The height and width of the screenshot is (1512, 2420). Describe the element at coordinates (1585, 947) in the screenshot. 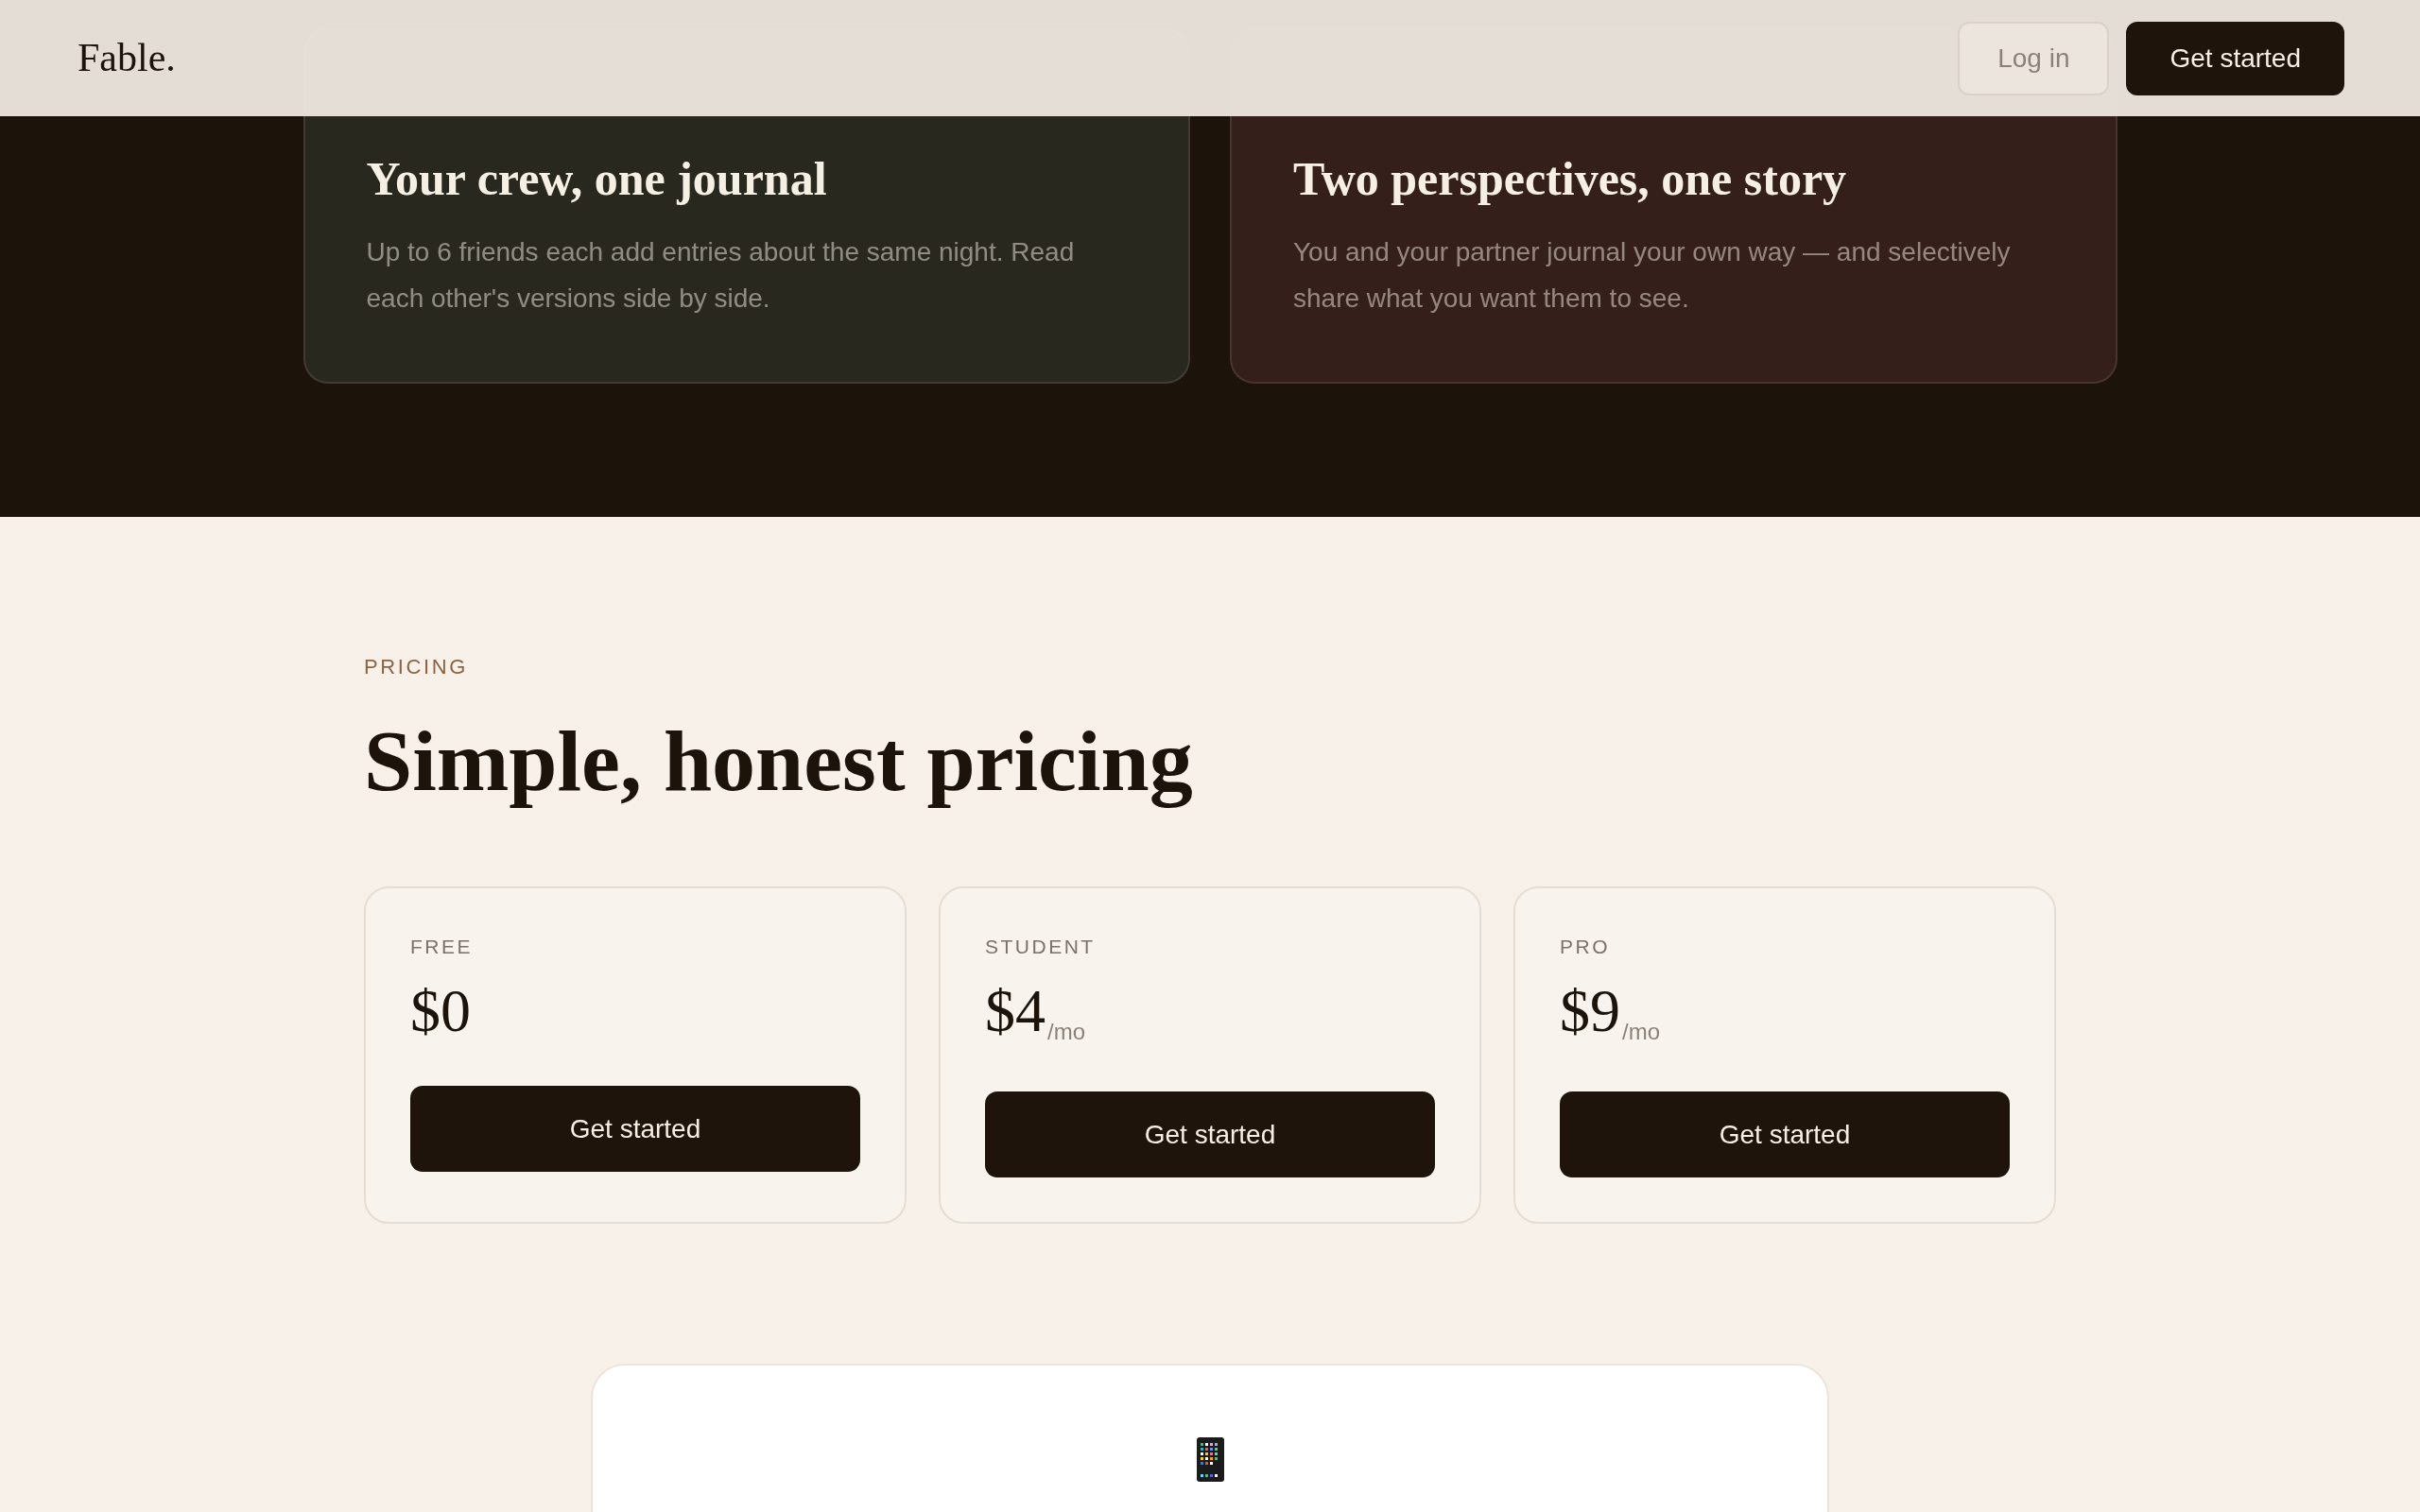

I see `plan-name: PRO` at that location.